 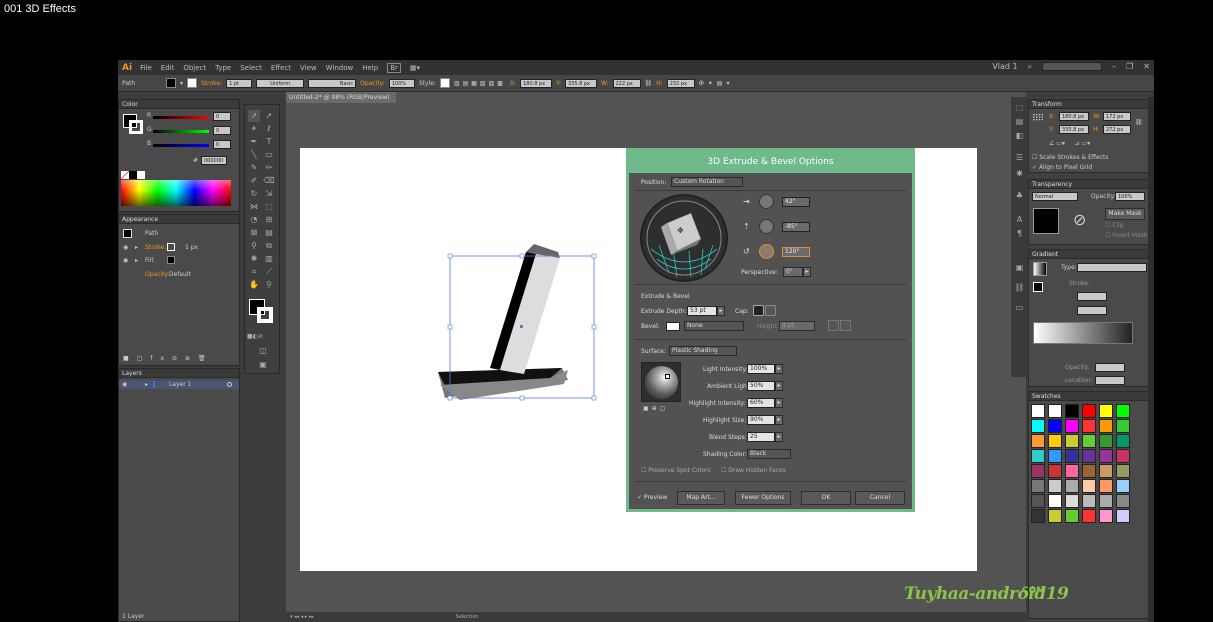 What do you see at coordinates (372, 83) in the screenshot?
I see `opacity-label: Opacity:` at bounding box center [372, 83].